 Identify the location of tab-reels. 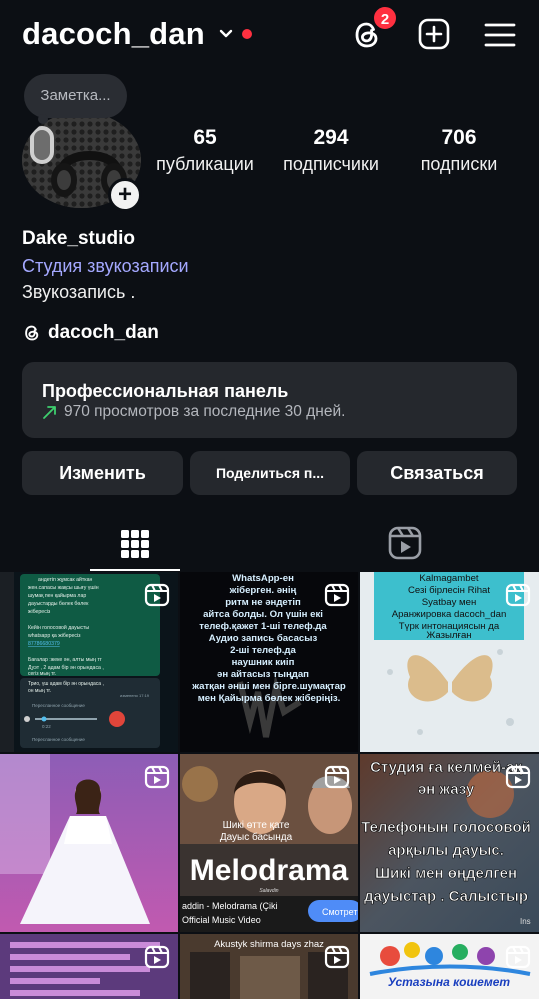
(405, 546).